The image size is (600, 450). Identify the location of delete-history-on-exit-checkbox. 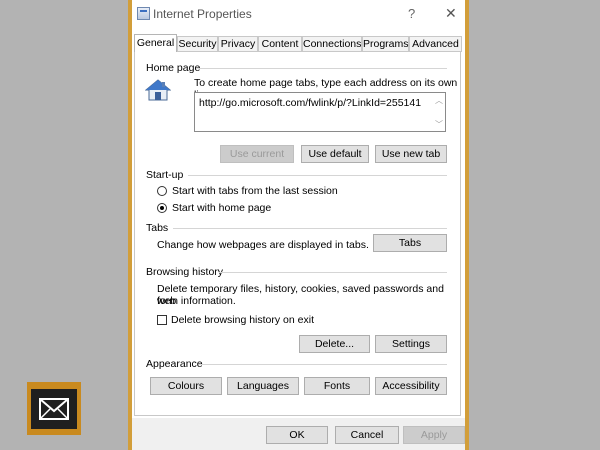
(162, 320).